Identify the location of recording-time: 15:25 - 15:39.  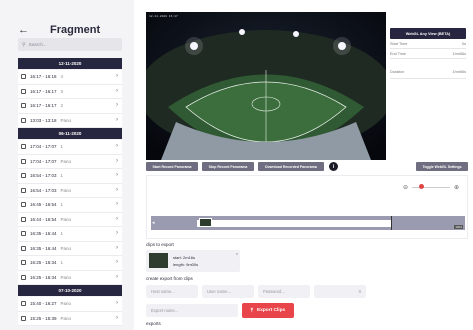
(43, 318).